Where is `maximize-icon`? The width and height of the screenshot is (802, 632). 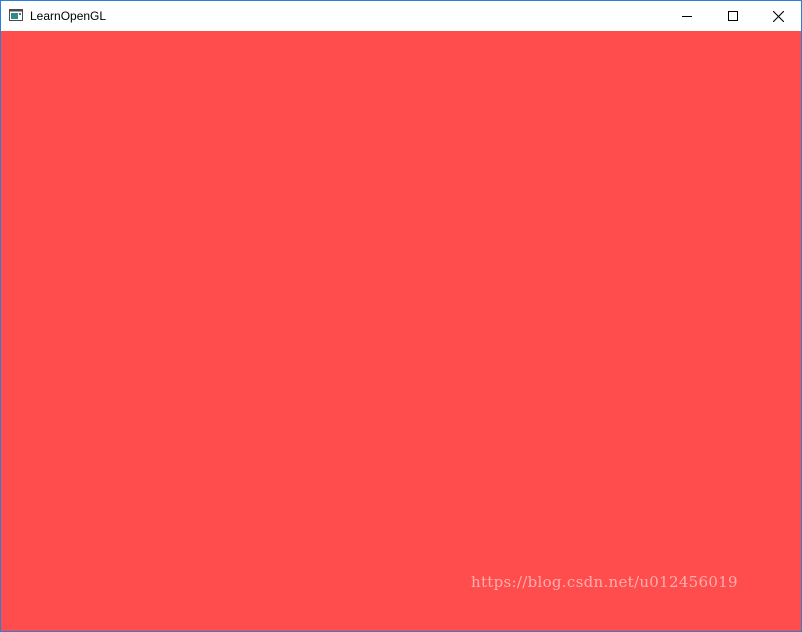 maximize-icon is located at coordinates (733, 16).